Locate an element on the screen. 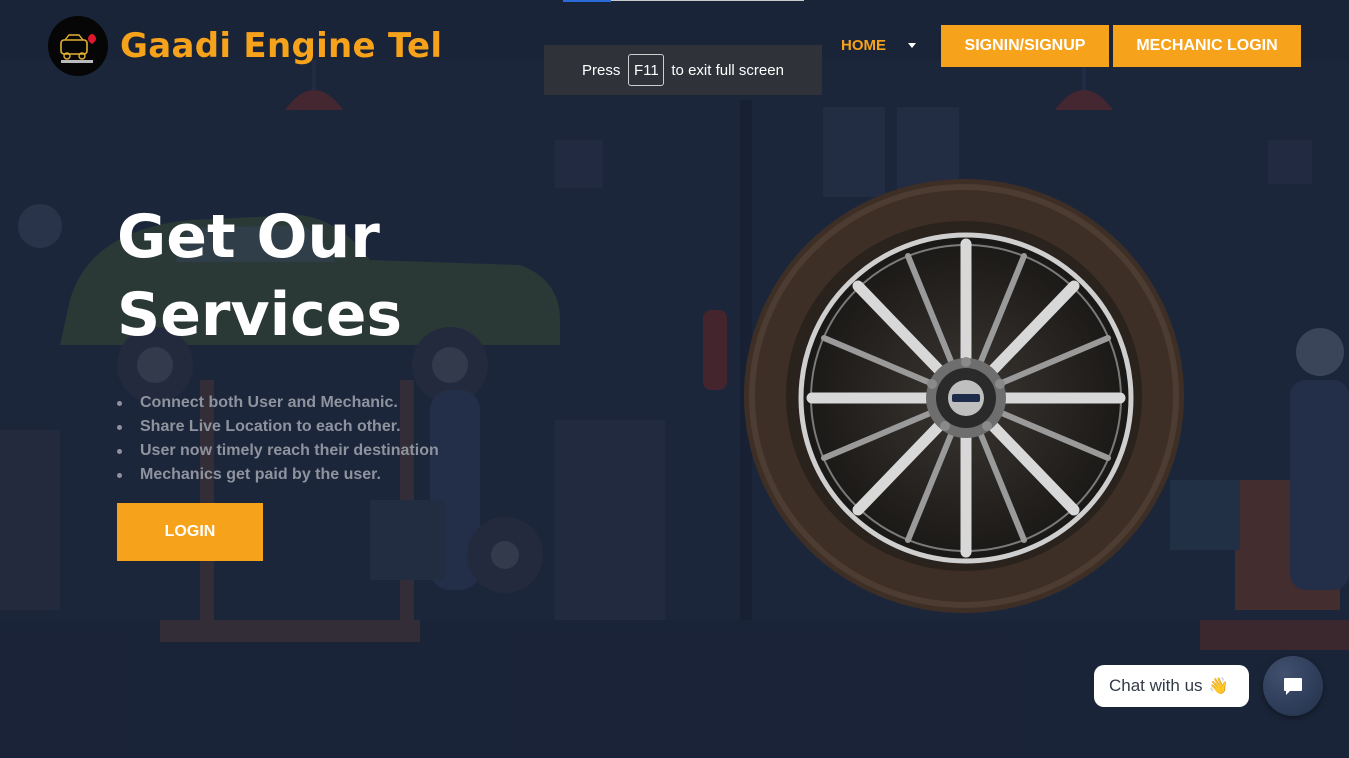 The height and width of the screenshot is (758, 1349). fullscreen-hint-suffix: to exit full screen is located at coordinates (727, 70).